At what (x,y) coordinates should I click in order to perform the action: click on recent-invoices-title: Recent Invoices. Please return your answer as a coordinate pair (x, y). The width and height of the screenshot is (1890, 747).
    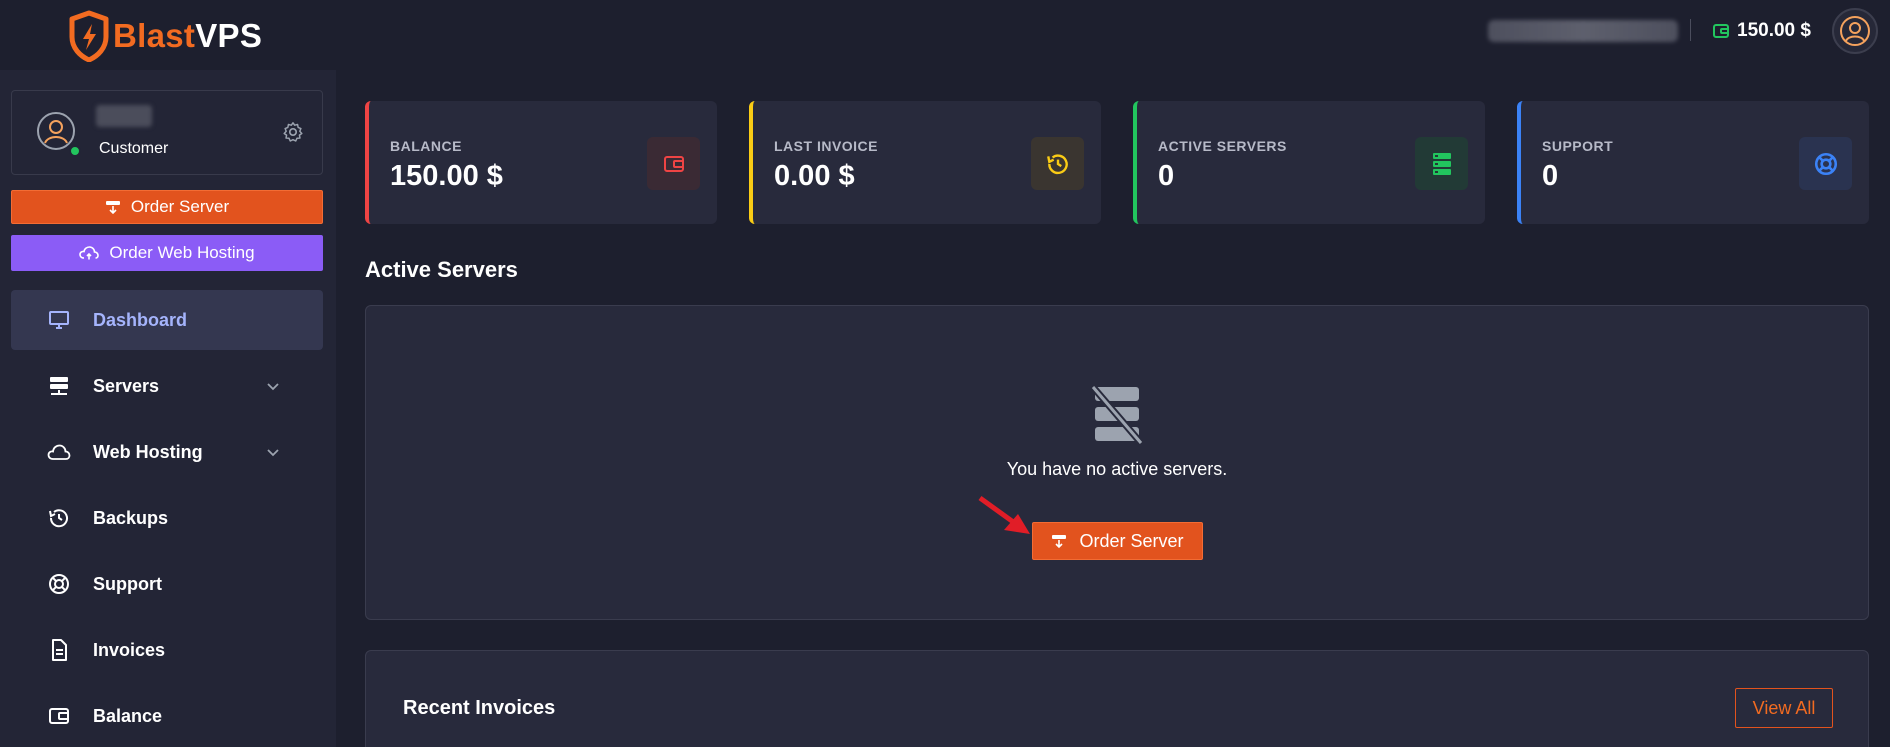
    Looking at the image, I should click on (479, 708).